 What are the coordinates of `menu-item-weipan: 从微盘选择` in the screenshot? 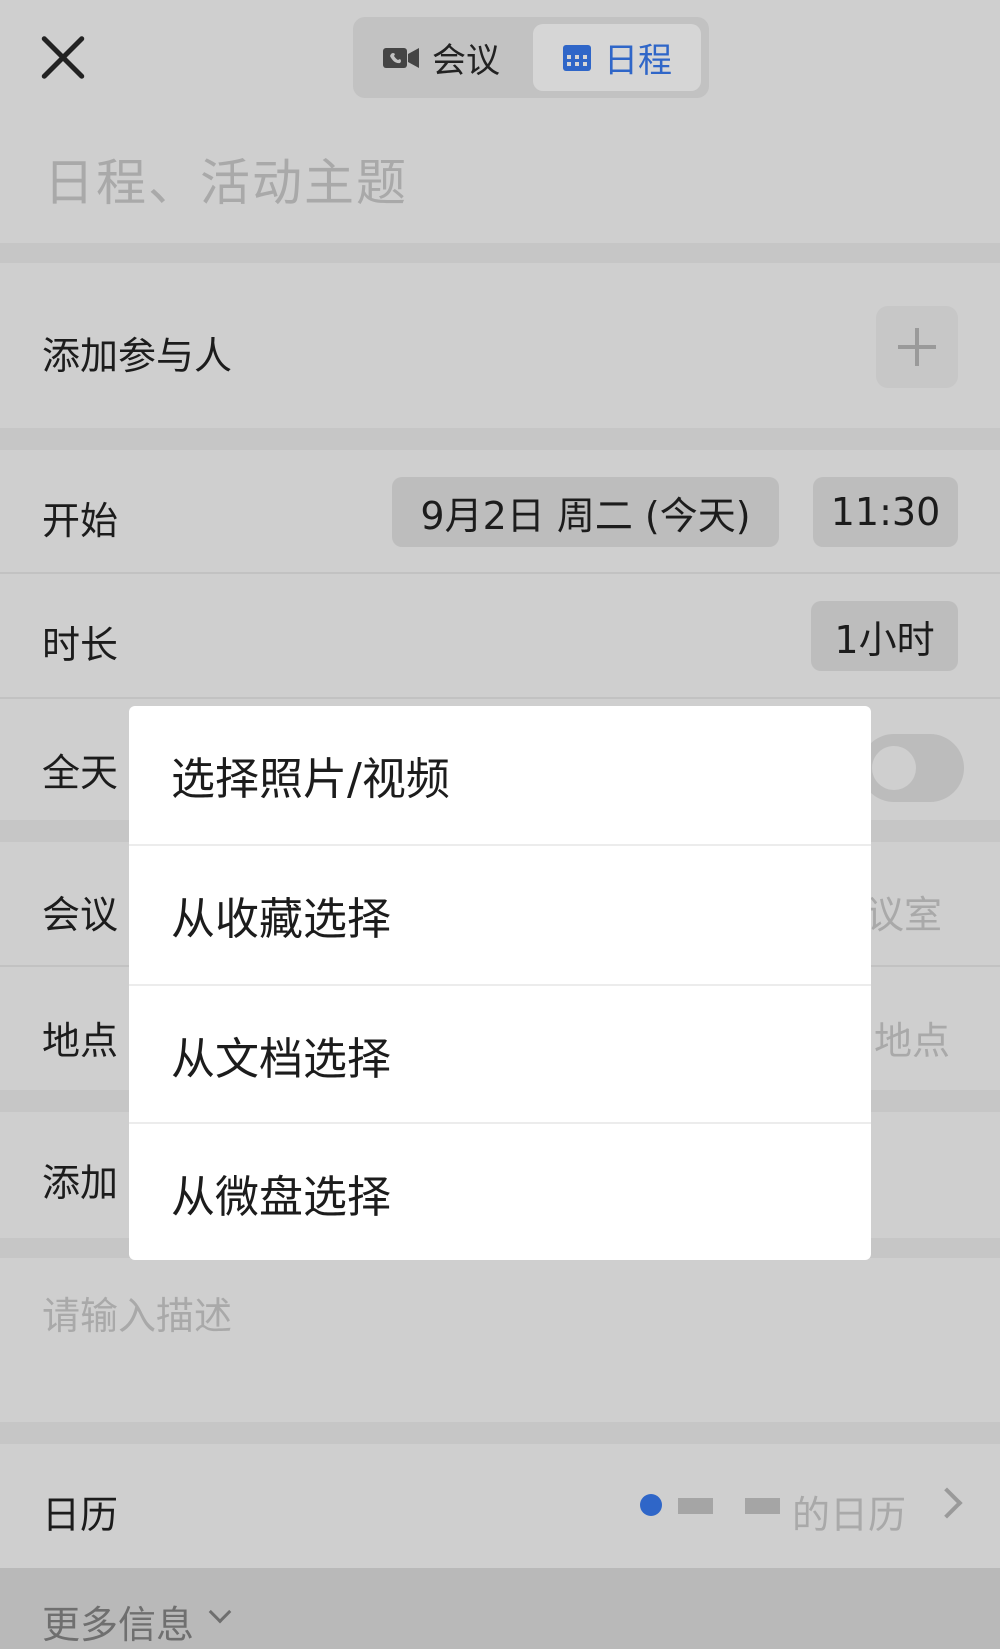 It's located at (500, 1193).